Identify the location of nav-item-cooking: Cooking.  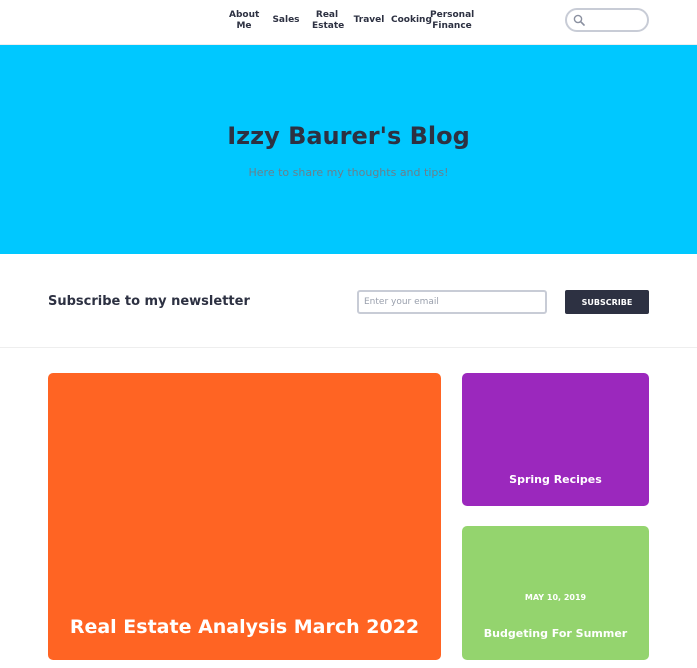
(411, 20).